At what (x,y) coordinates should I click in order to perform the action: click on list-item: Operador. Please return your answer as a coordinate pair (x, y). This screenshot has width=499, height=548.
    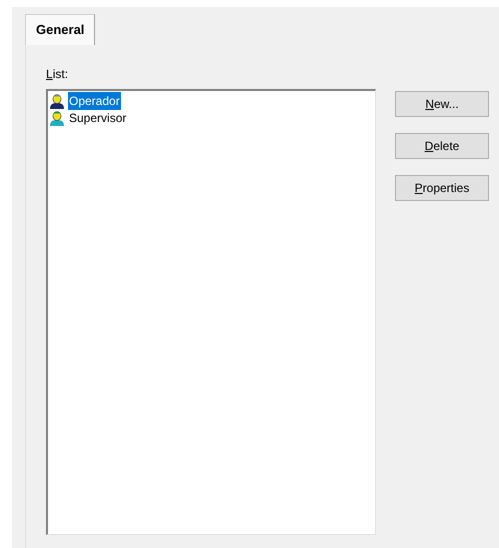
    Looking at the image, I should click on (212, 100).